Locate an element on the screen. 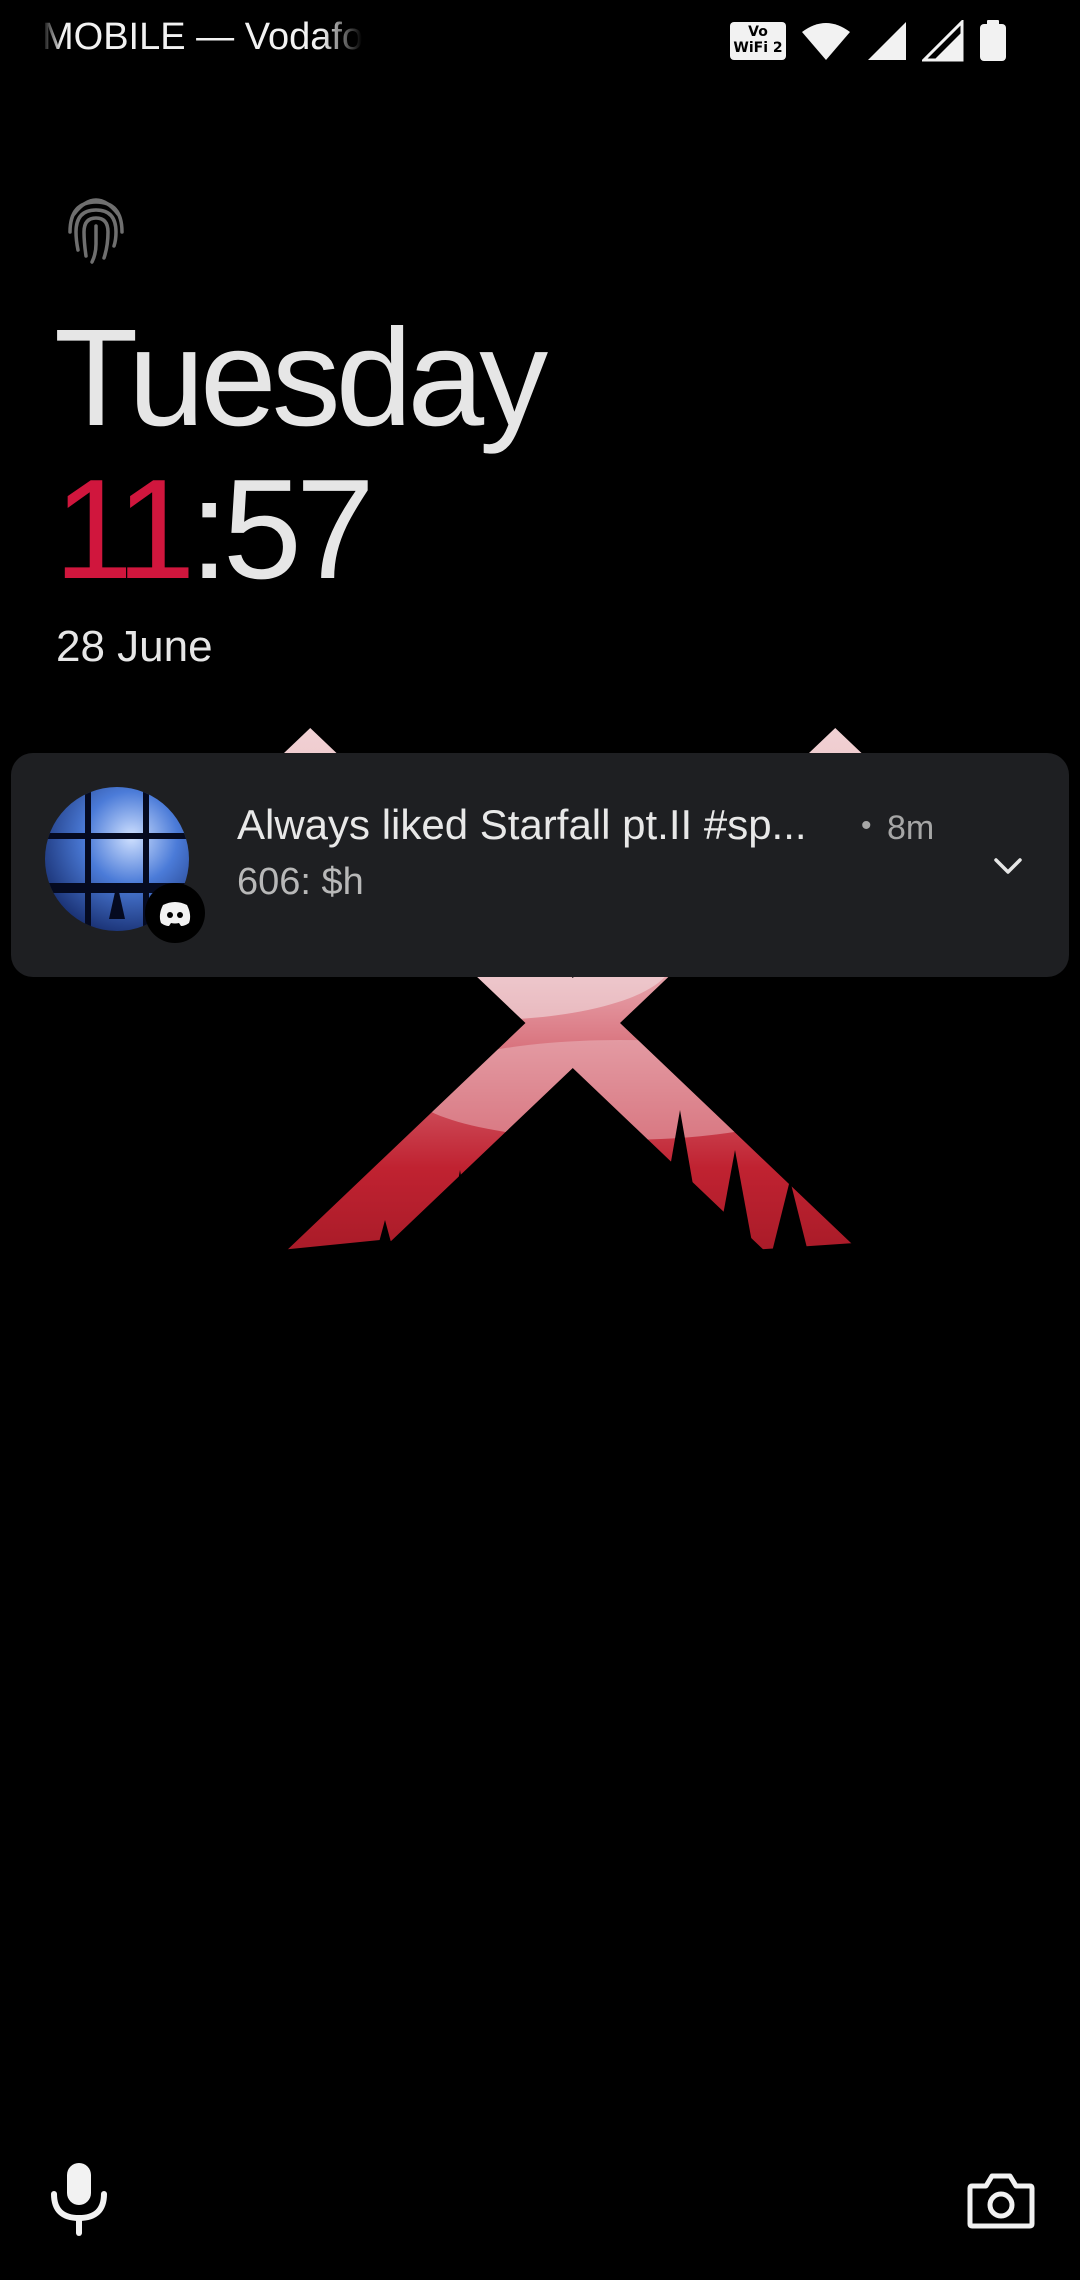 Image resolution: width=1080 pixels, height=2280 pixels. fingerprint-icon is located at coordinates (96, 228).